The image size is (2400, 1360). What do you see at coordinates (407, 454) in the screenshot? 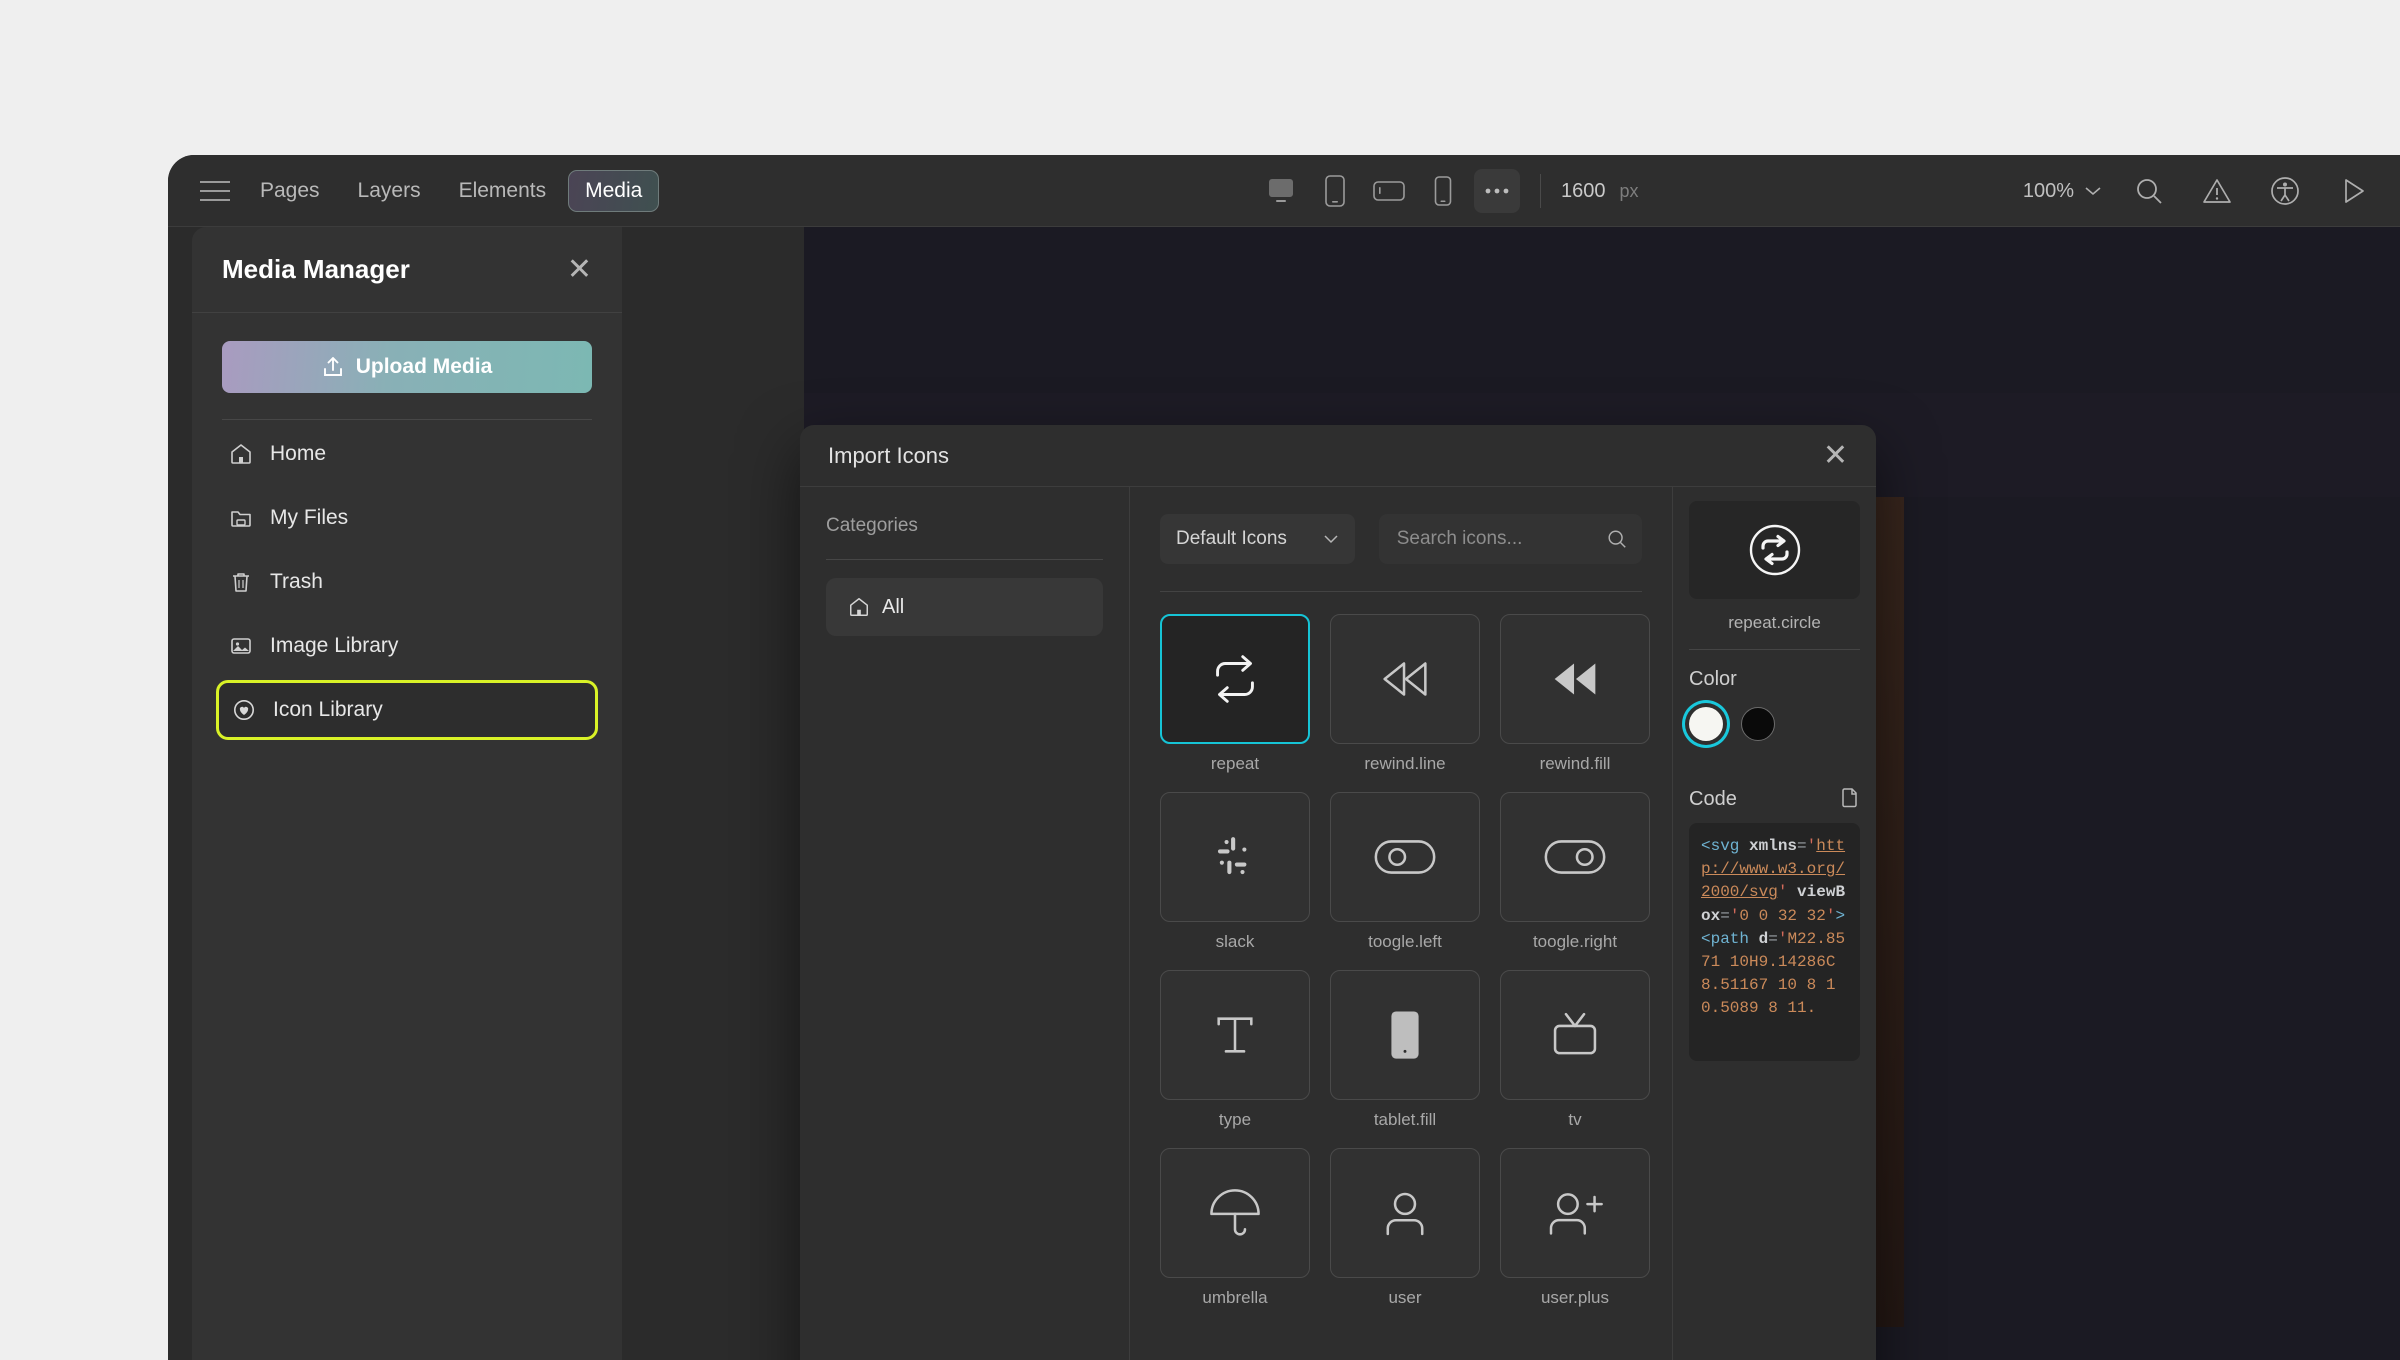
I see `sidebar-item-home: Home` at bounding box center [407, 454].